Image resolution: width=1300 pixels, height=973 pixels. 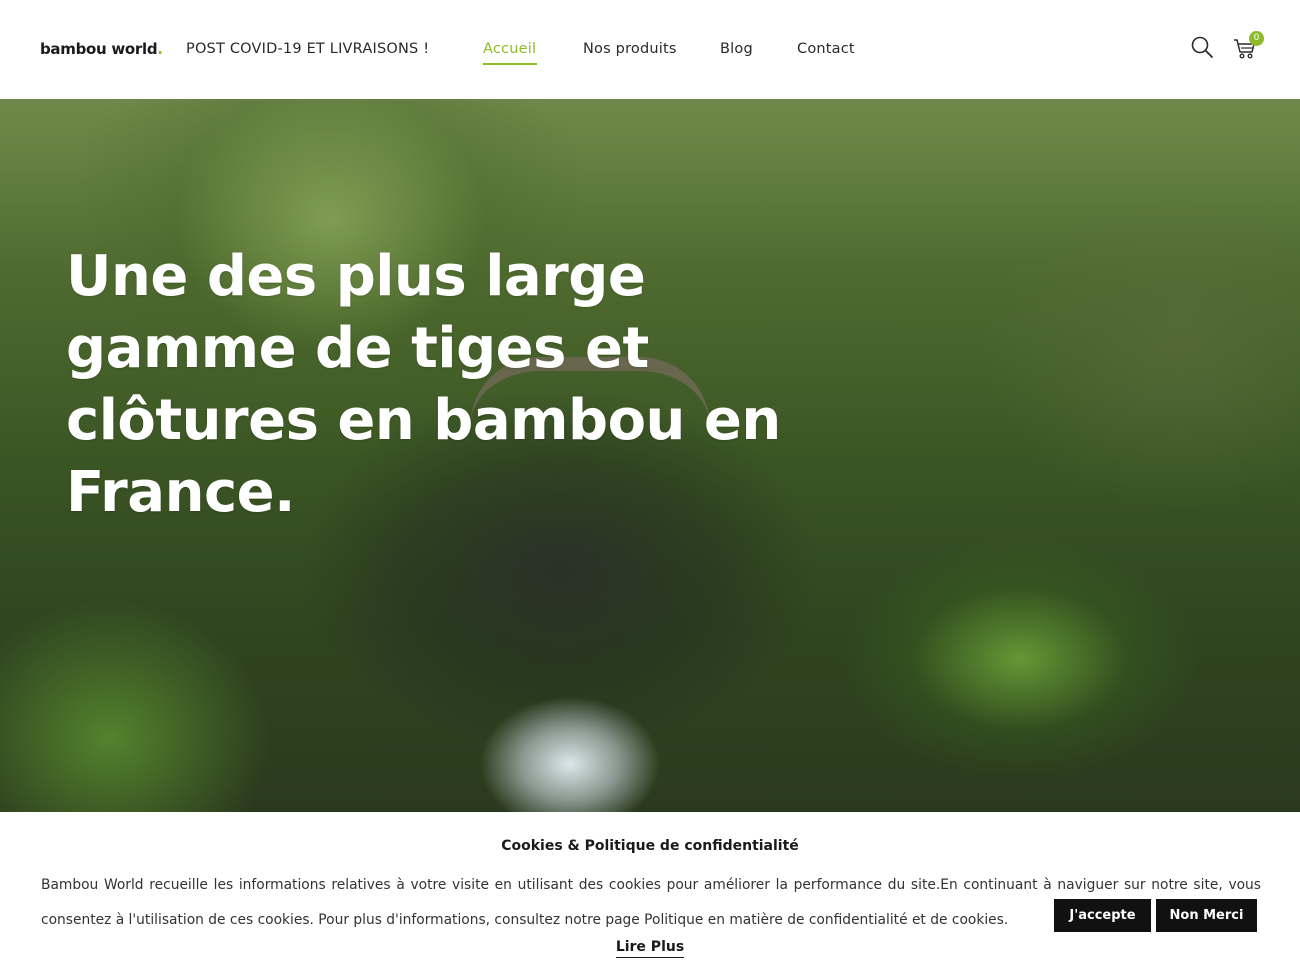 What do you see at coordinates (1256, 38) in the screenshot?
I see `cart-count-badge: 0` at bounding box center [1256, 38].